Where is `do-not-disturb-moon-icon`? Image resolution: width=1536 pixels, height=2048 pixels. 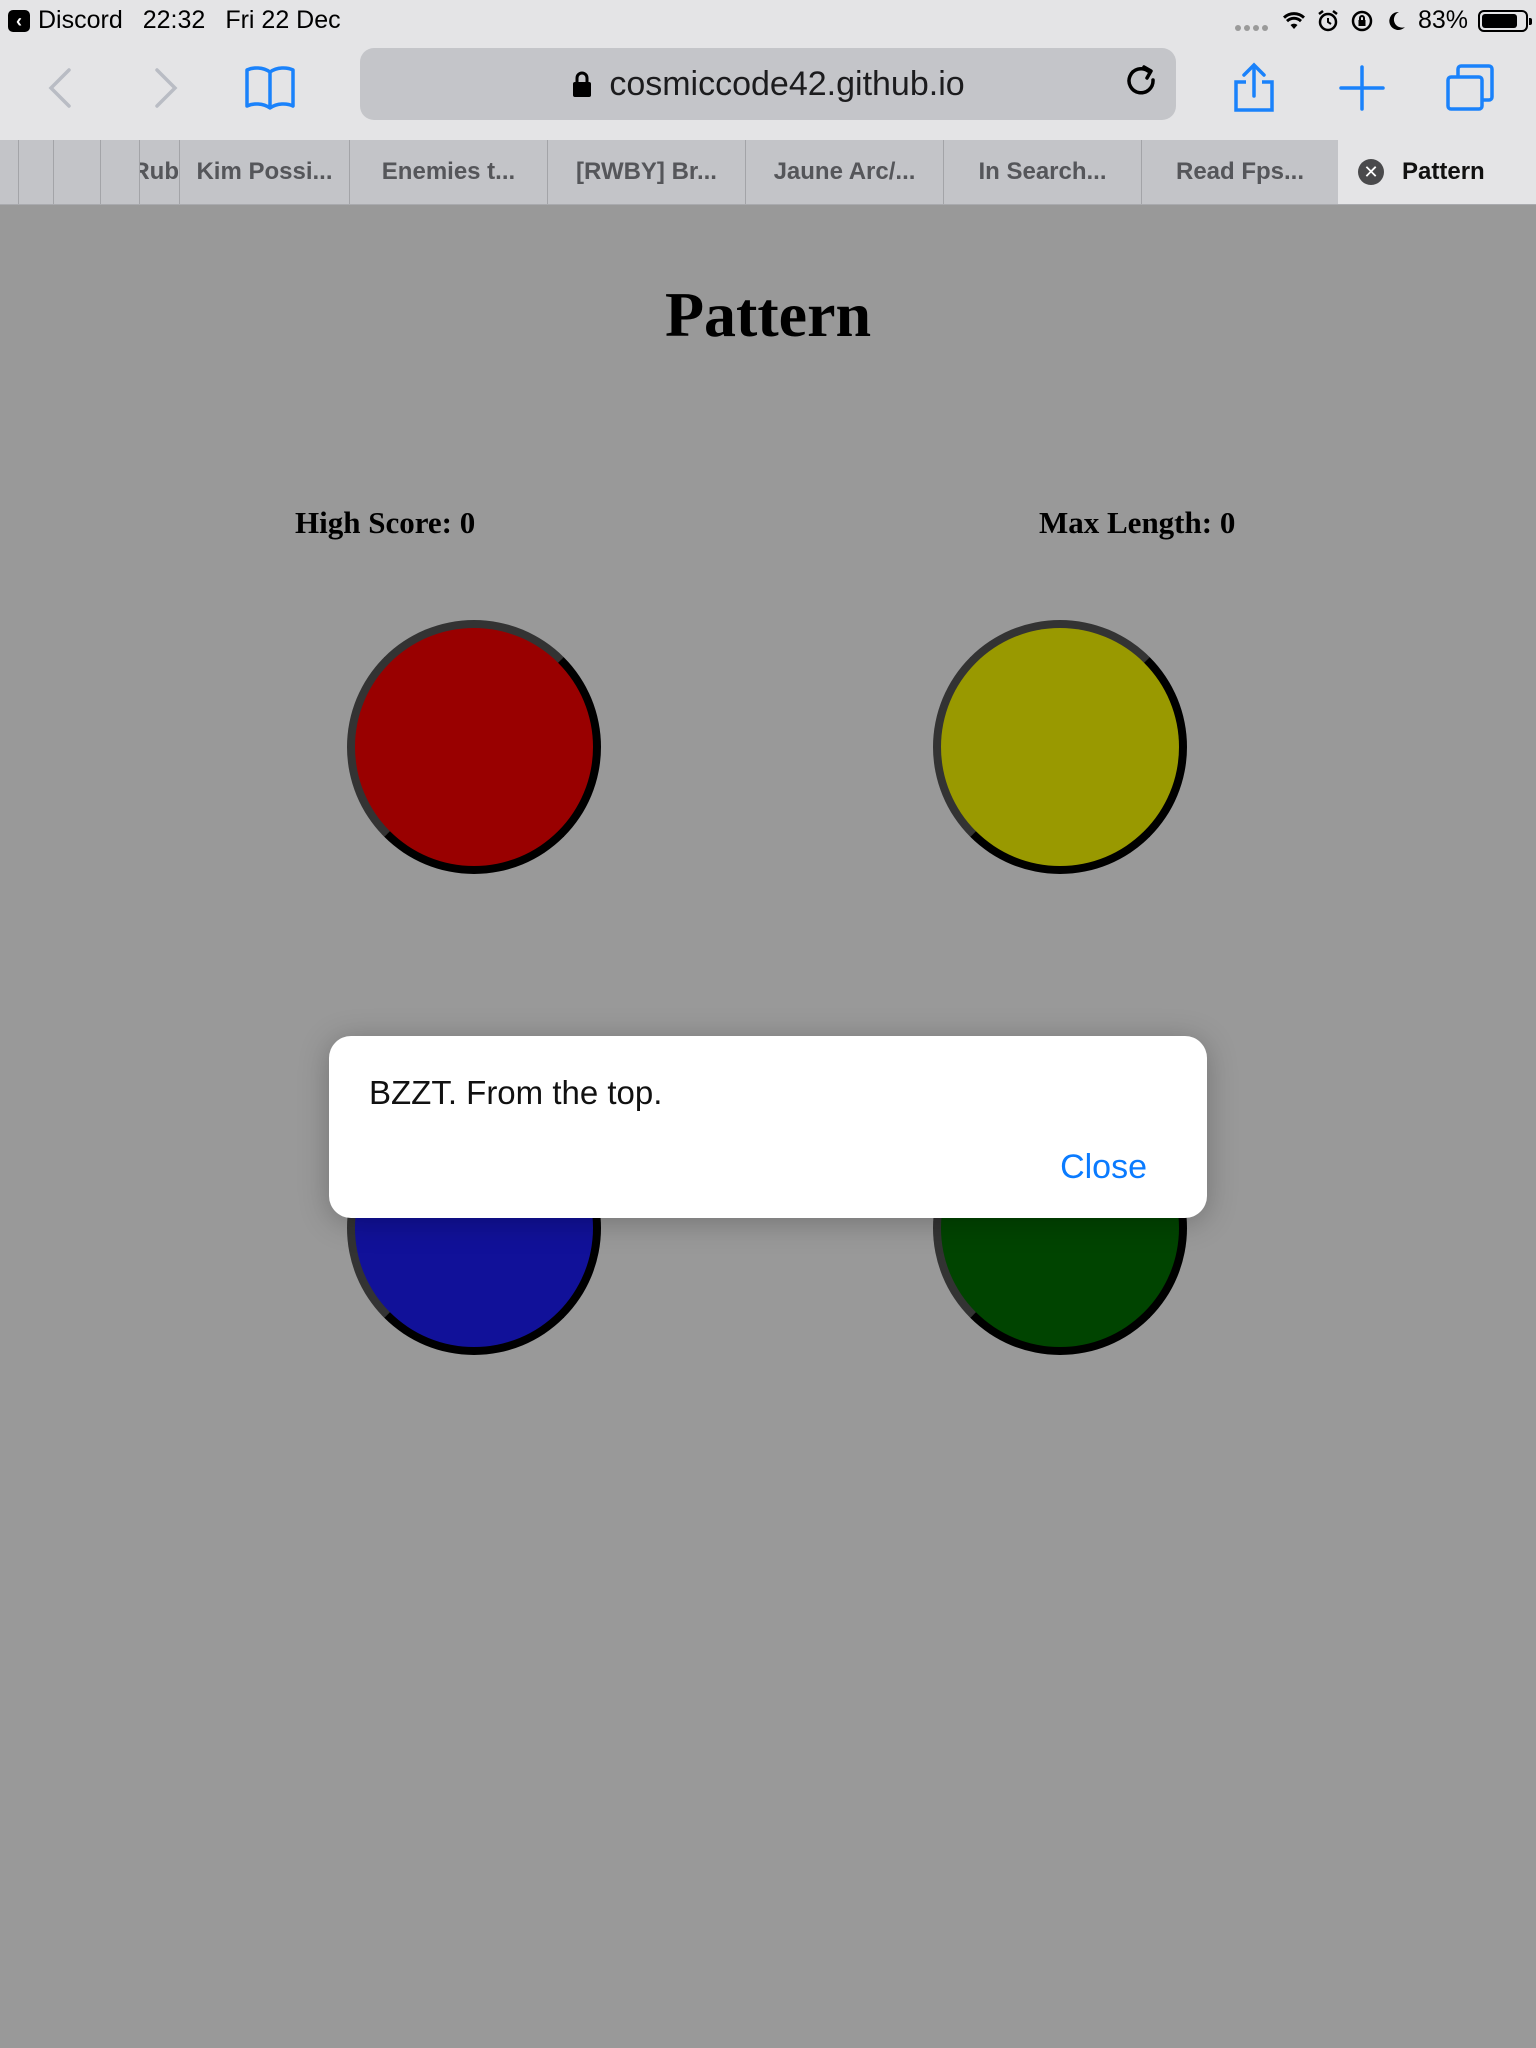
do-not-disturb-moon-icon is located at coordinates (1397, 20).